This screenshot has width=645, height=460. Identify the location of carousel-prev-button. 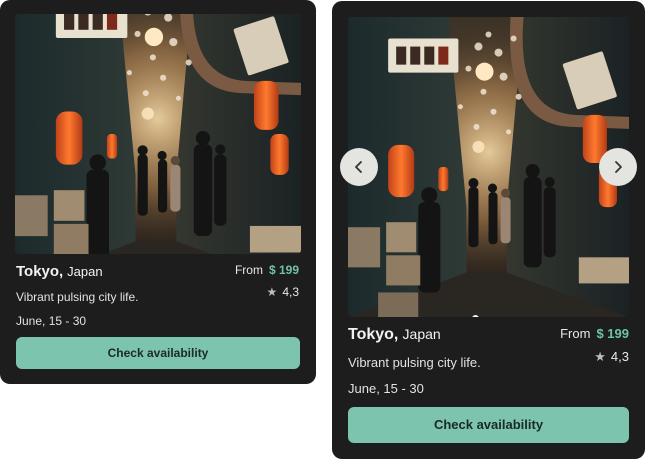
(359, 167).